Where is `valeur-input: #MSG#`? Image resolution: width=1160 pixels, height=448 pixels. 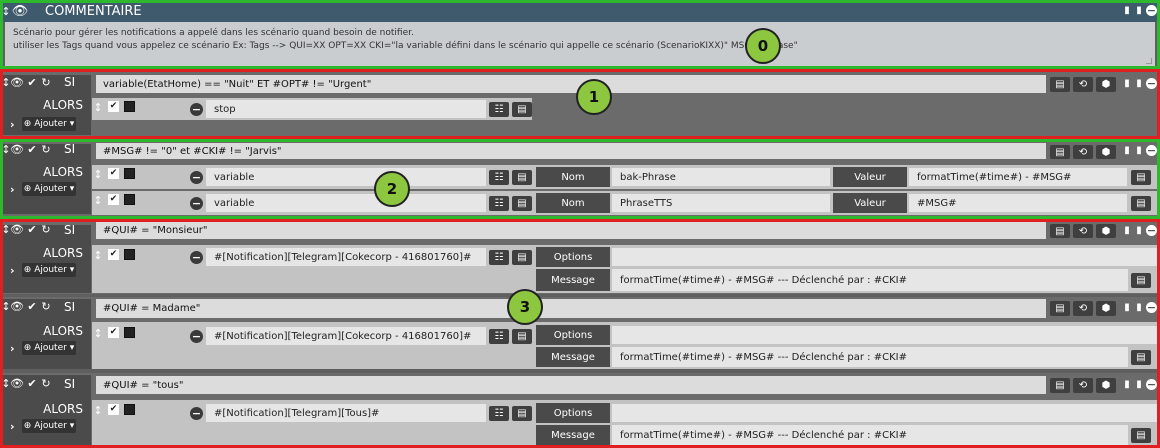 valeur-input: #MSG# is located at coordinates (1018, 203).